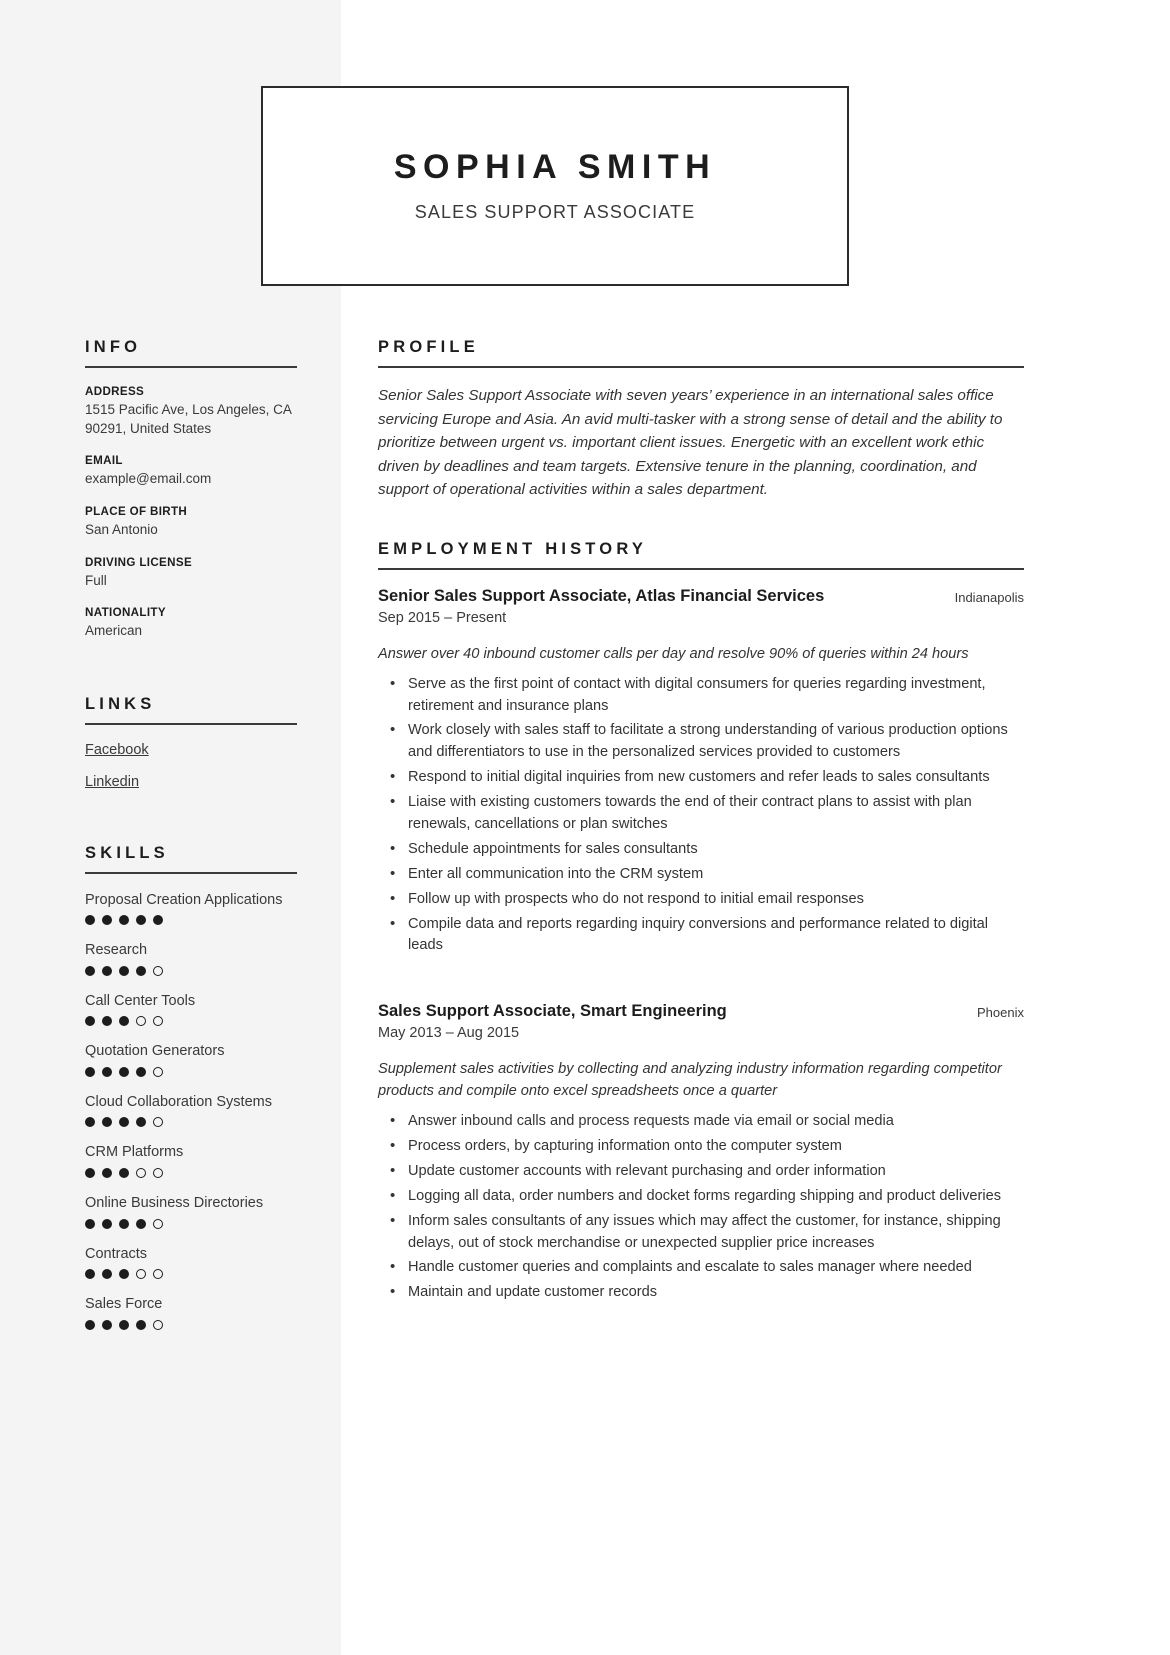  What do you see at coordinates (113, 347) in the screenshot?
I see `info-section-heading: INFO` at bounding box center [113, 347].